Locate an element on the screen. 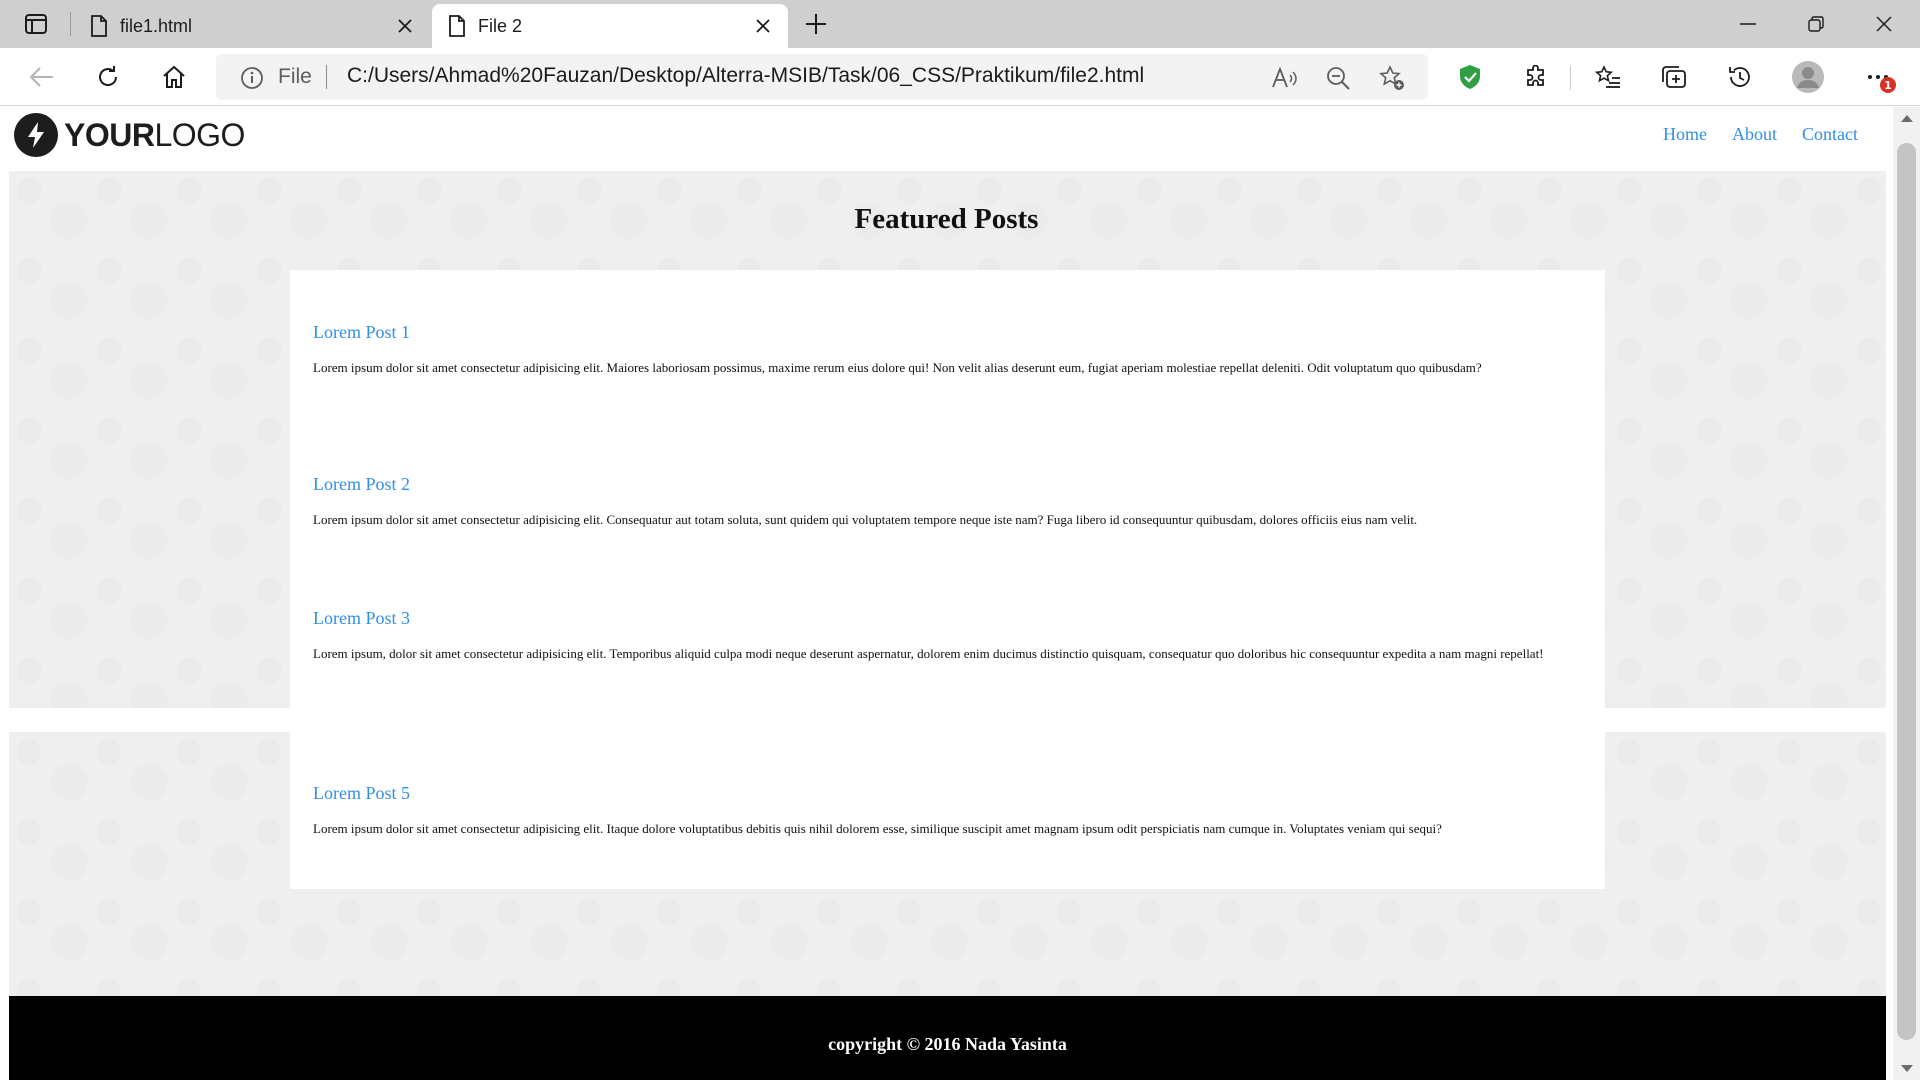 The image size is (1920, 1080). scheme-label: File is located at coordinates (295, 76).